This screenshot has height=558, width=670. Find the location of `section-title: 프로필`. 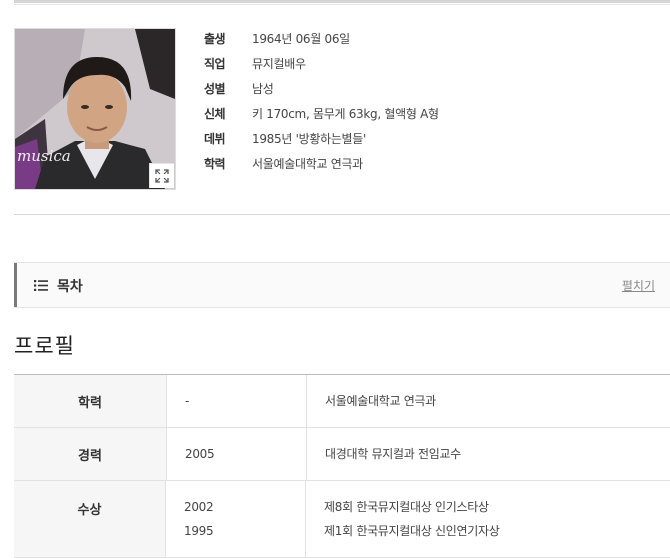

section-title: 프로필 is located at coordinates (44, 346).